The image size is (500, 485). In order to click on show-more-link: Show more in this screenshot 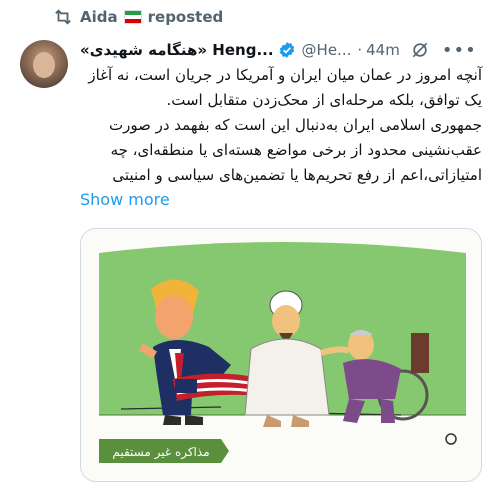, I will do `click(125, 199)`.